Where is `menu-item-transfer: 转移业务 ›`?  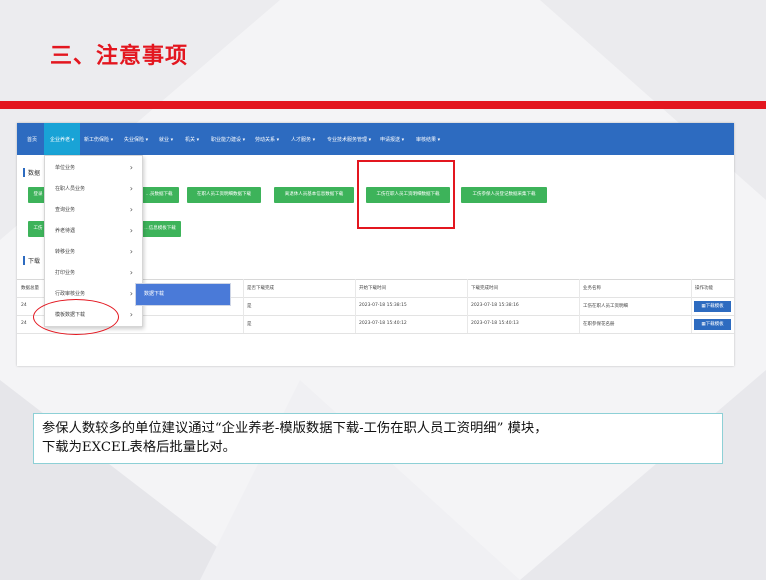
menu-item-transfer: 转移业务 › is located at coordinates (93, 252).